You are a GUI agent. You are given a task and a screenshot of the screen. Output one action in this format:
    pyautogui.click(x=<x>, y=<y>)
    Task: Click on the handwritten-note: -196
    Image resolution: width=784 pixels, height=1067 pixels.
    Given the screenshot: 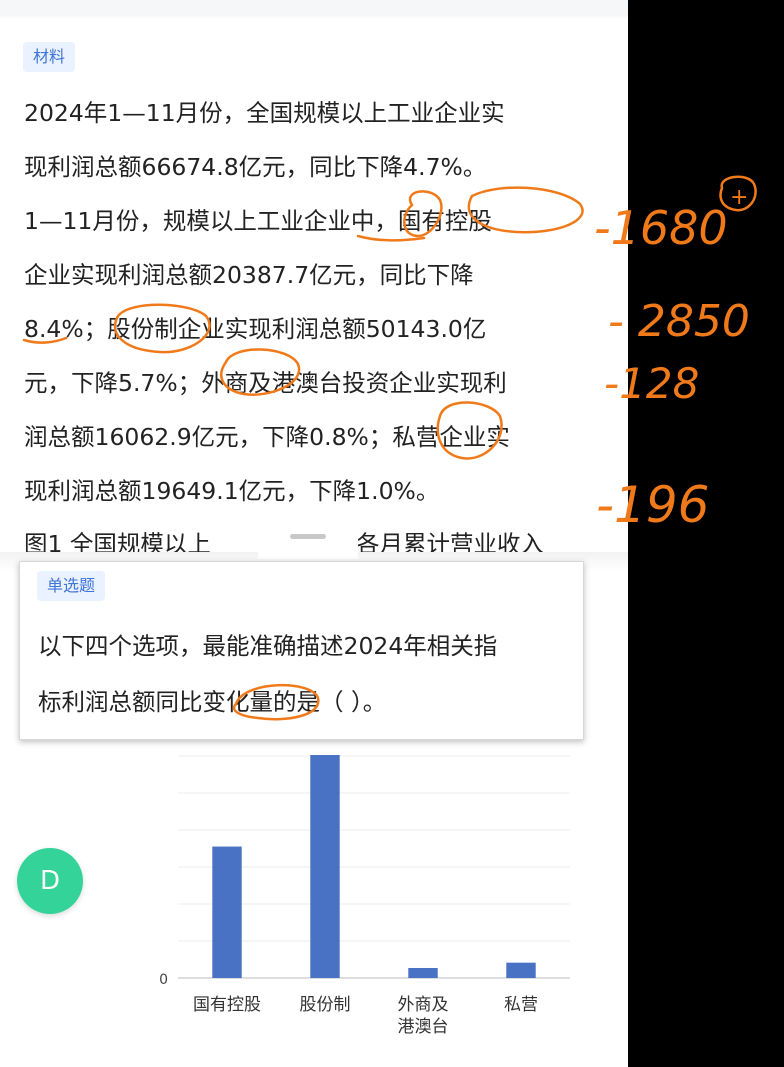 What is the action you would take?
    pyautogui.click(x=652, y=505)
    